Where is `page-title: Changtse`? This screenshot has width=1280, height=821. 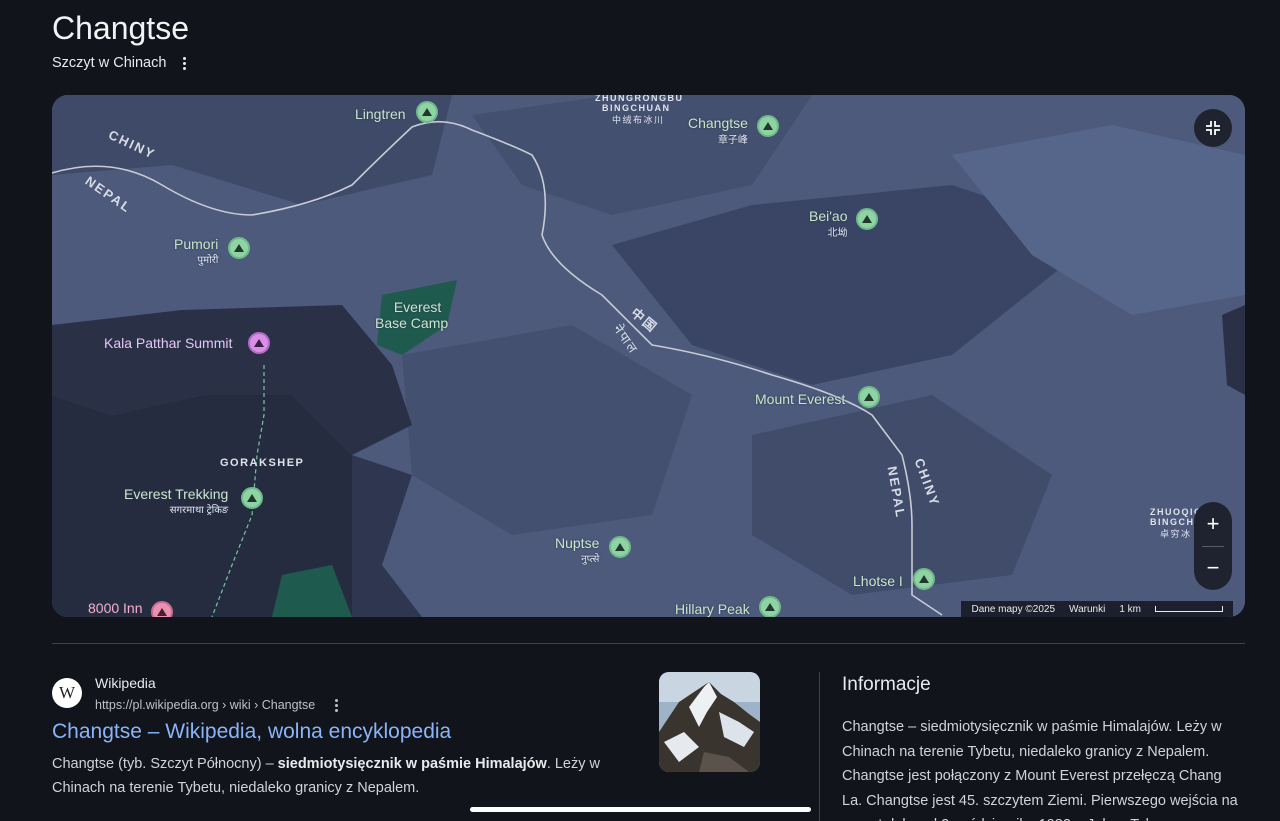
page-title: Changtse is located at coordinates (120, 28).